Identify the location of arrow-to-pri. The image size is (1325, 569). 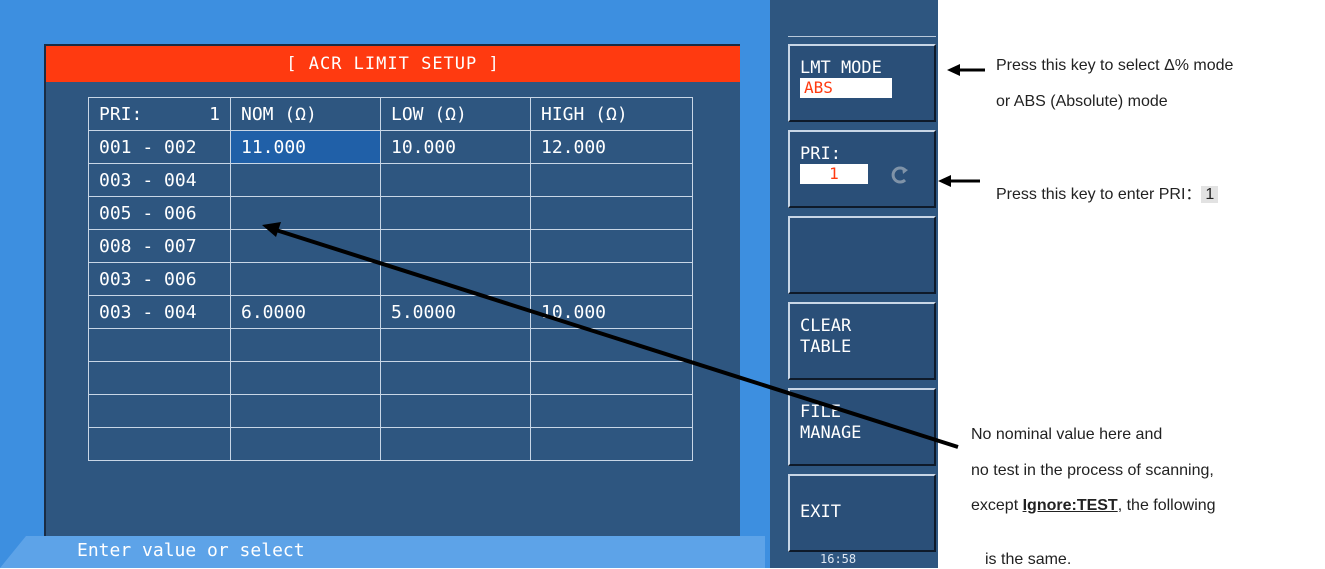
(959, 181).